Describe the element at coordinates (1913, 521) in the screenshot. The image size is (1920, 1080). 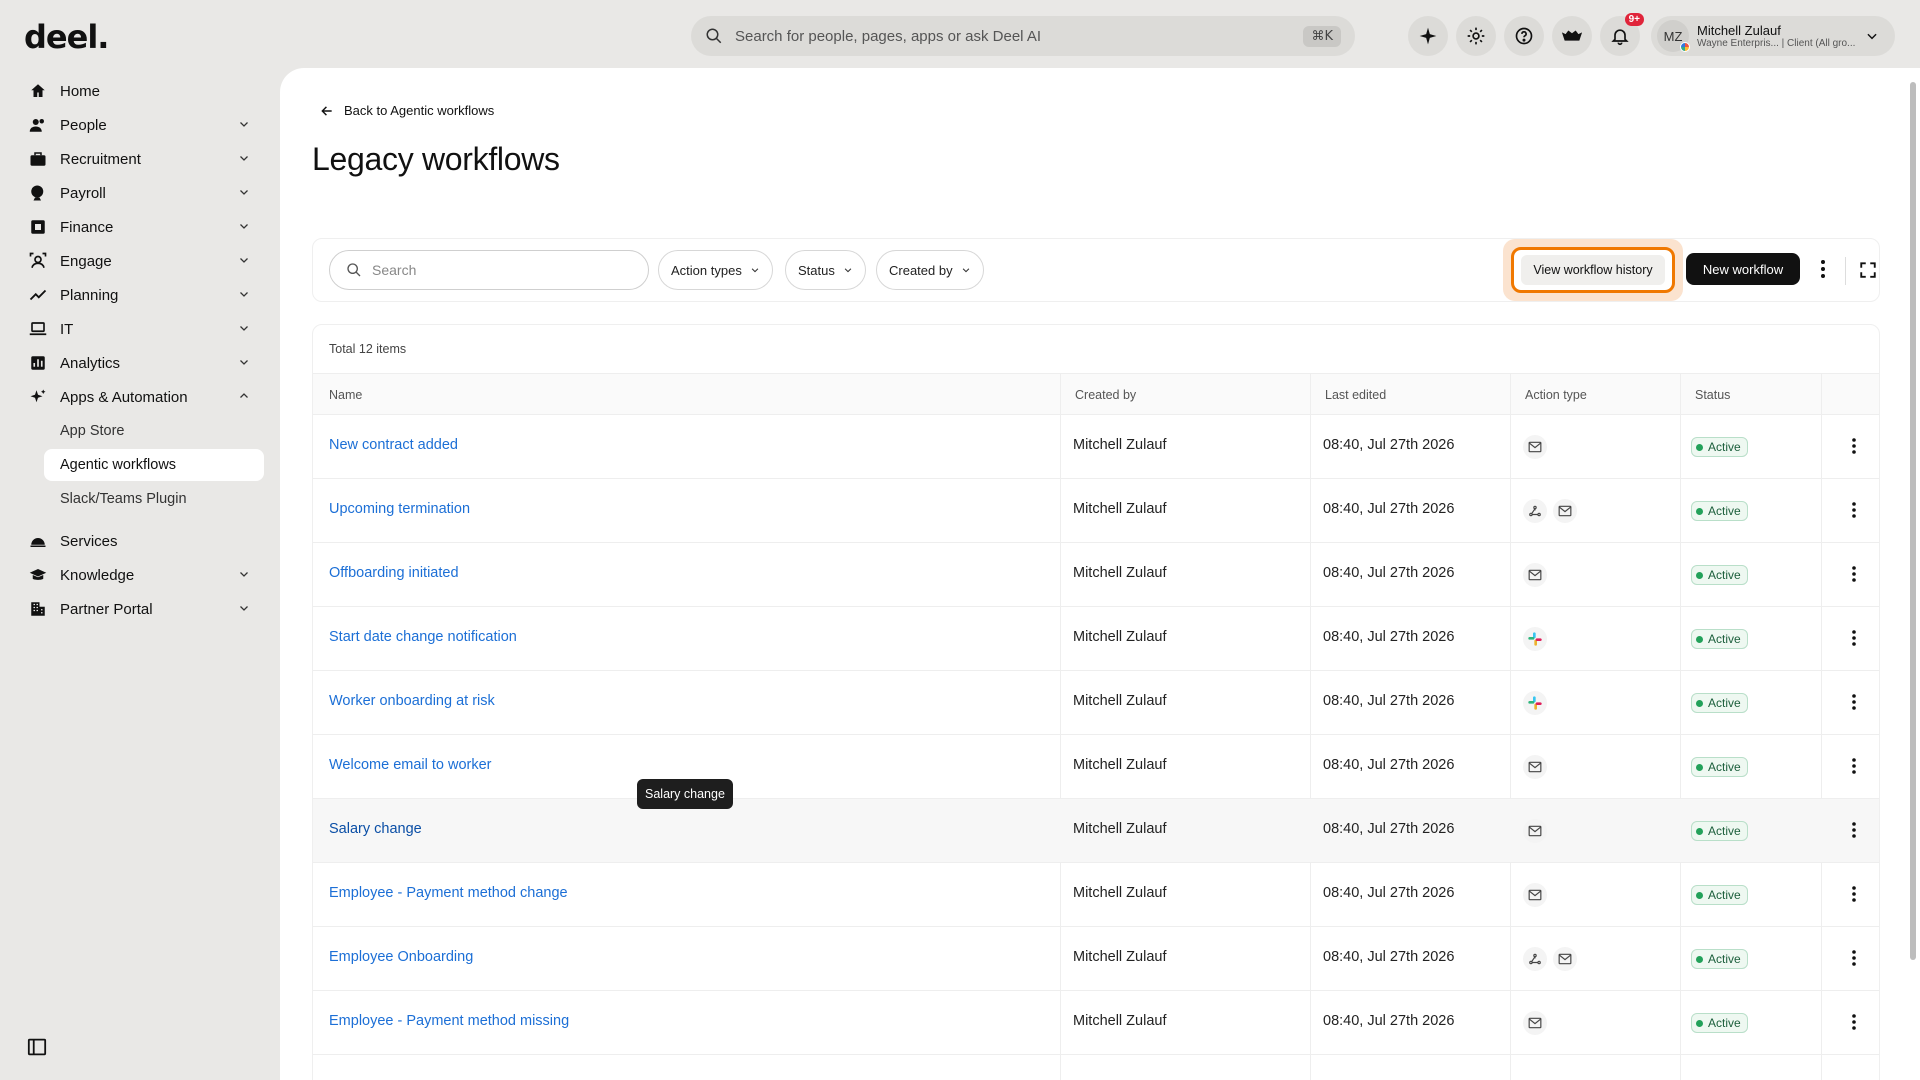
I see `scrollbar-thumb` at that location.